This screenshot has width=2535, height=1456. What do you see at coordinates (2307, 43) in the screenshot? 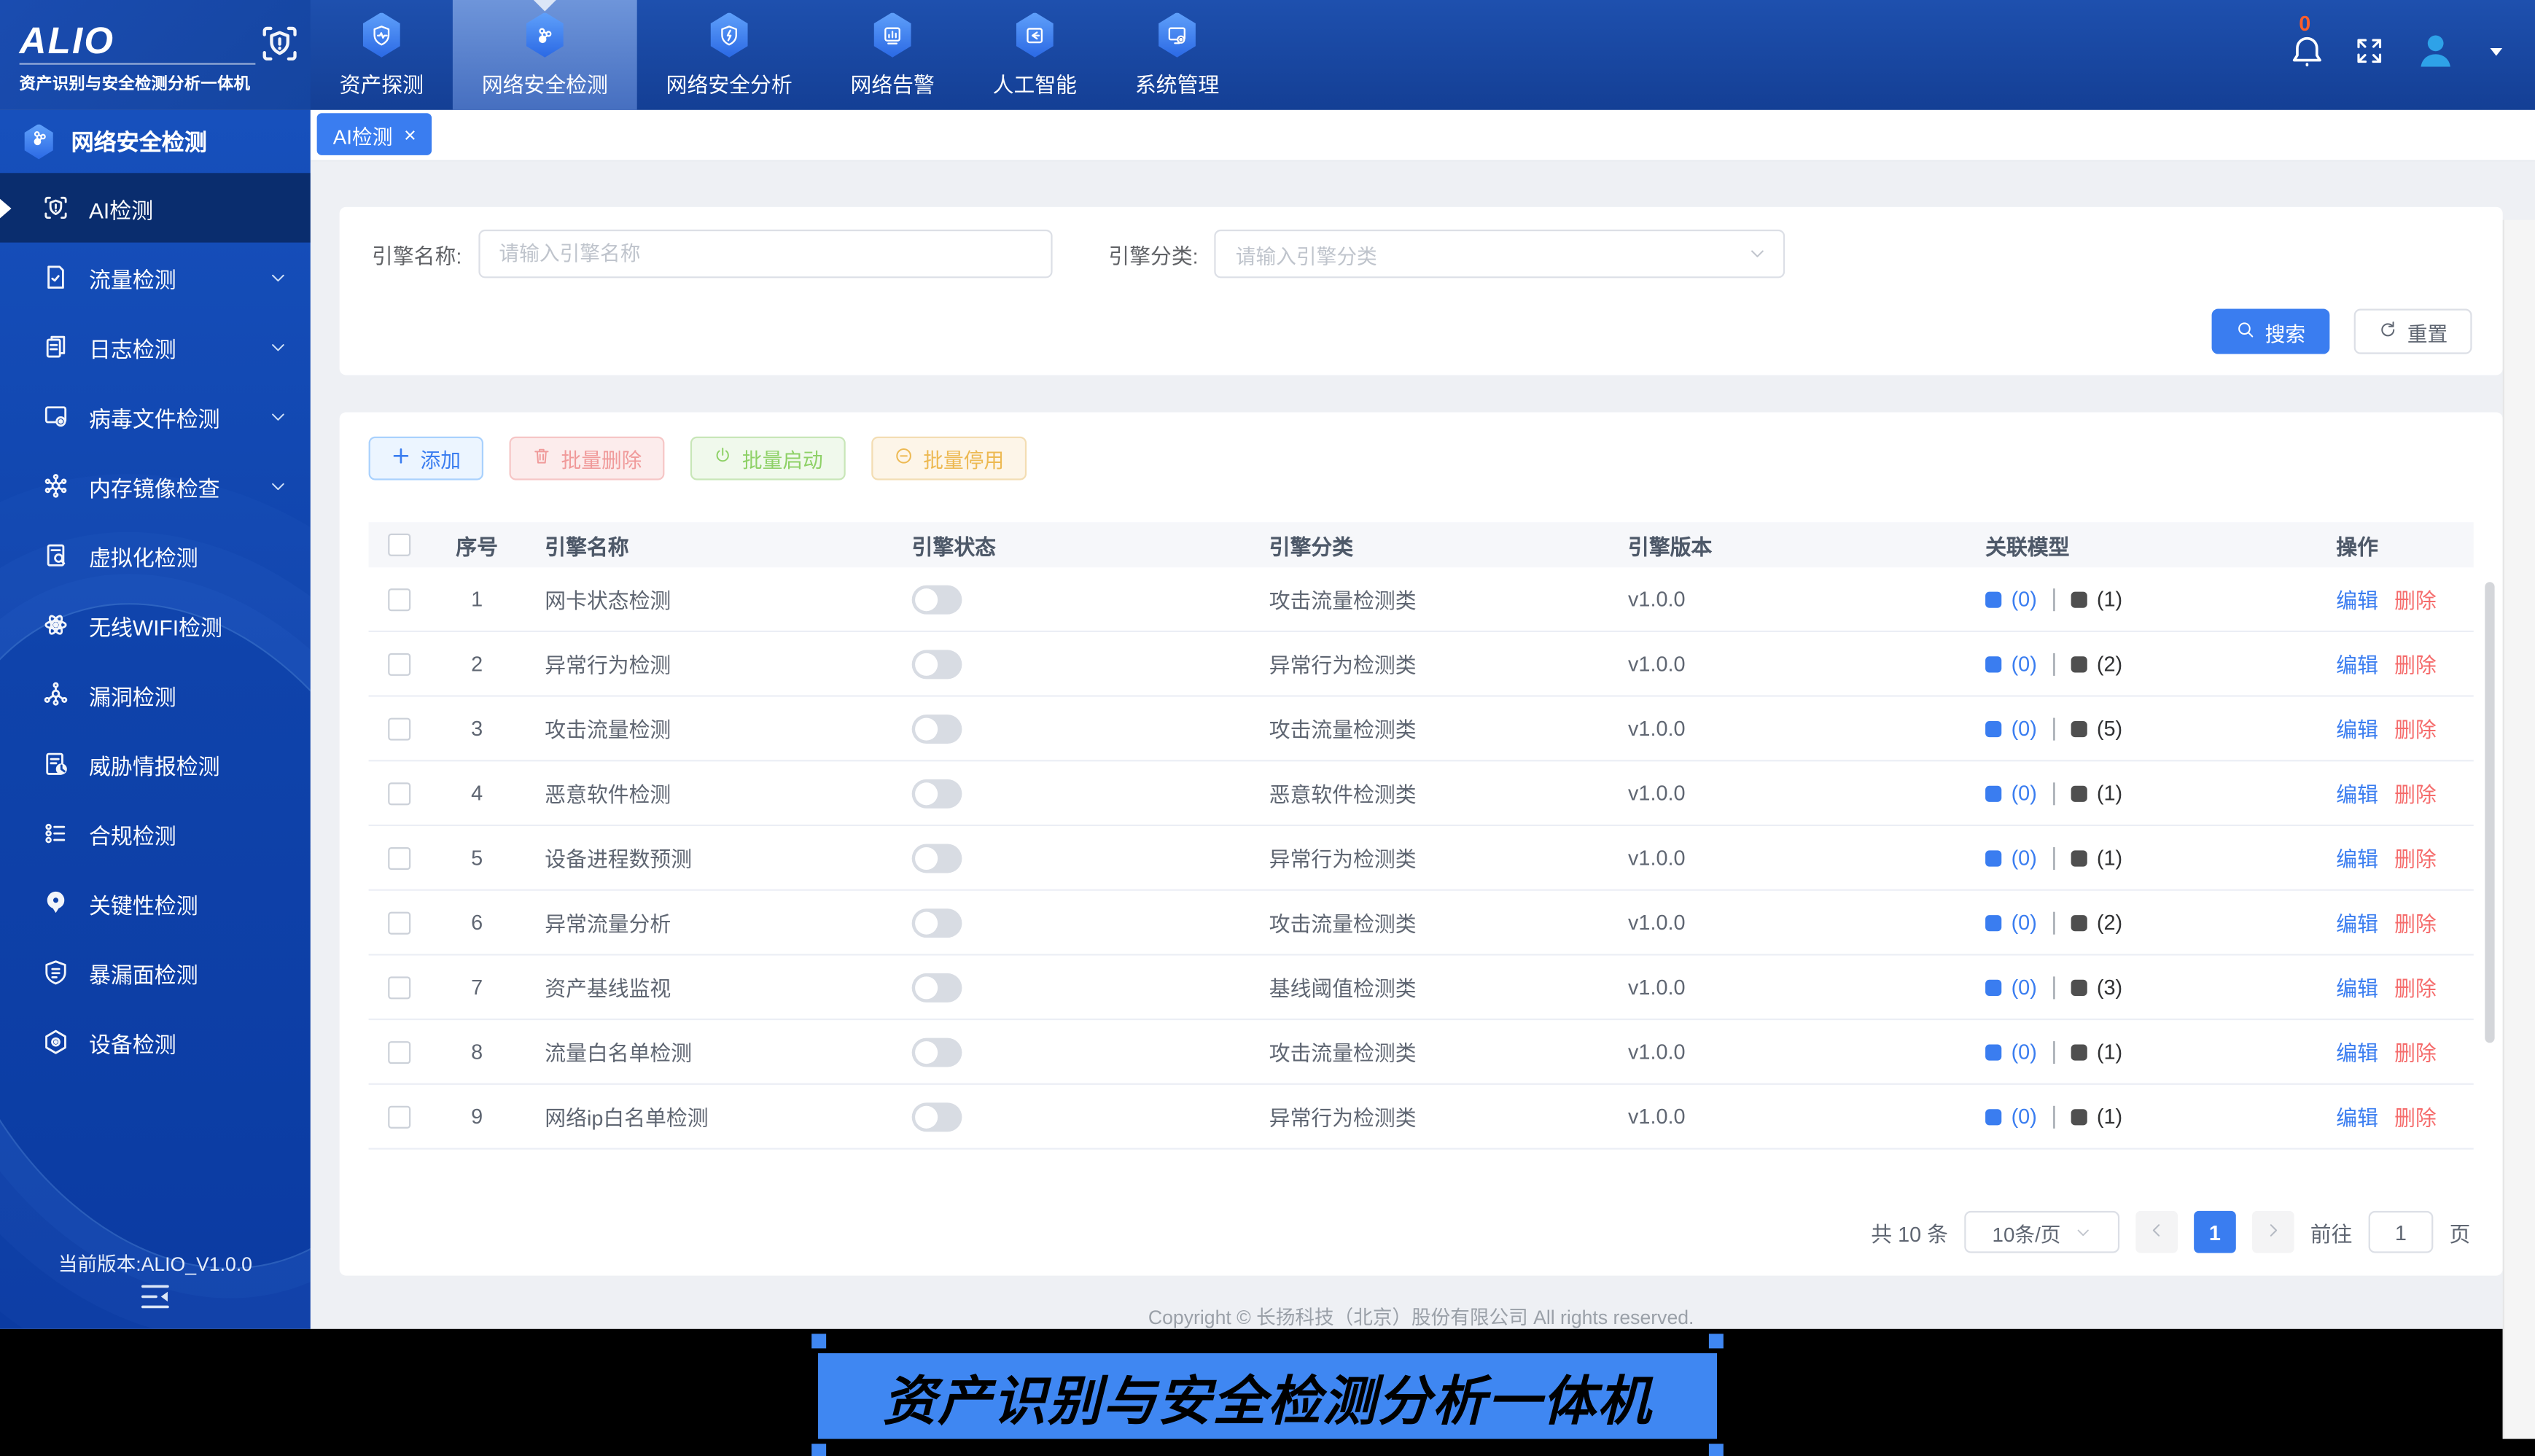
I see `notification-bell: 0` at bounding box center [2307, 43].